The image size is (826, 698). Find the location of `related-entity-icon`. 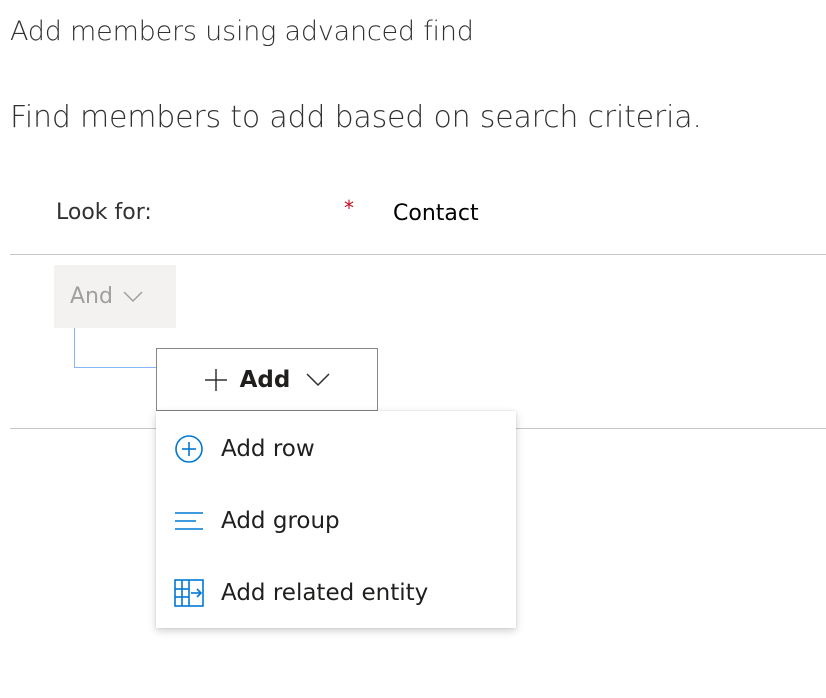

related-entity-icon is located at coordinates (189, 593).